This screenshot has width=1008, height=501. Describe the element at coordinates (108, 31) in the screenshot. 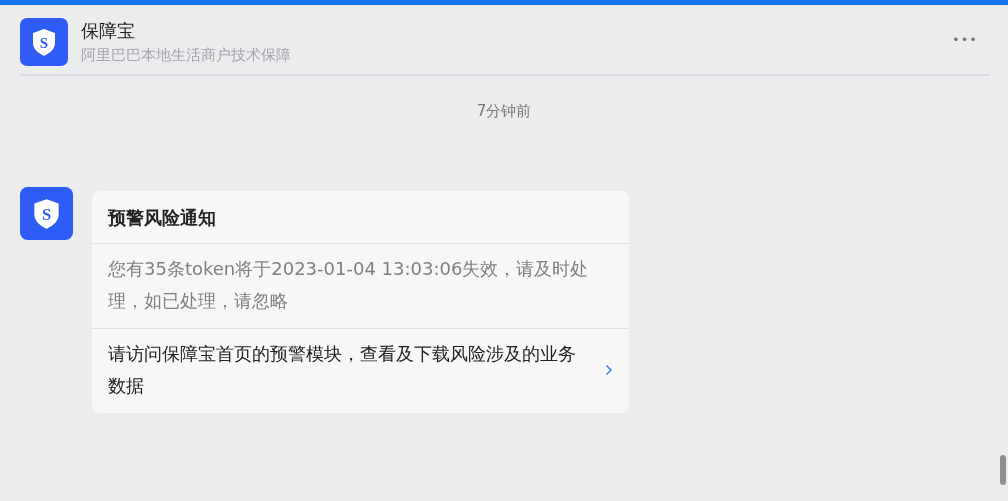

I see `chat-title: 保障宝` at that location.